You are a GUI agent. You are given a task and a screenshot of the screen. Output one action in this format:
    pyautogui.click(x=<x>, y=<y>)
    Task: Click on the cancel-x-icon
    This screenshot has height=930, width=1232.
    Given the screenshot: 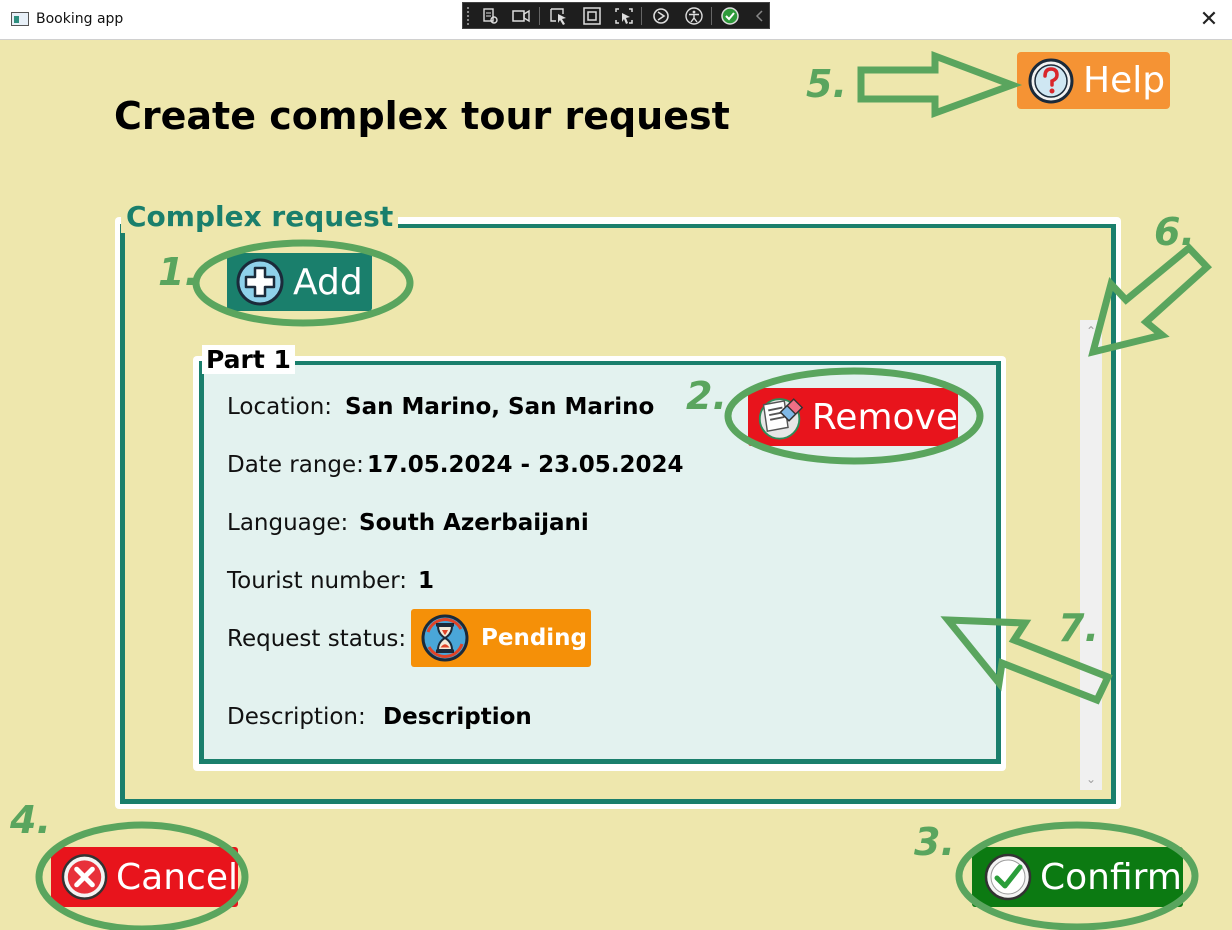 What is the action you would take?
    pyautogui.click(x=84, y=877)
    